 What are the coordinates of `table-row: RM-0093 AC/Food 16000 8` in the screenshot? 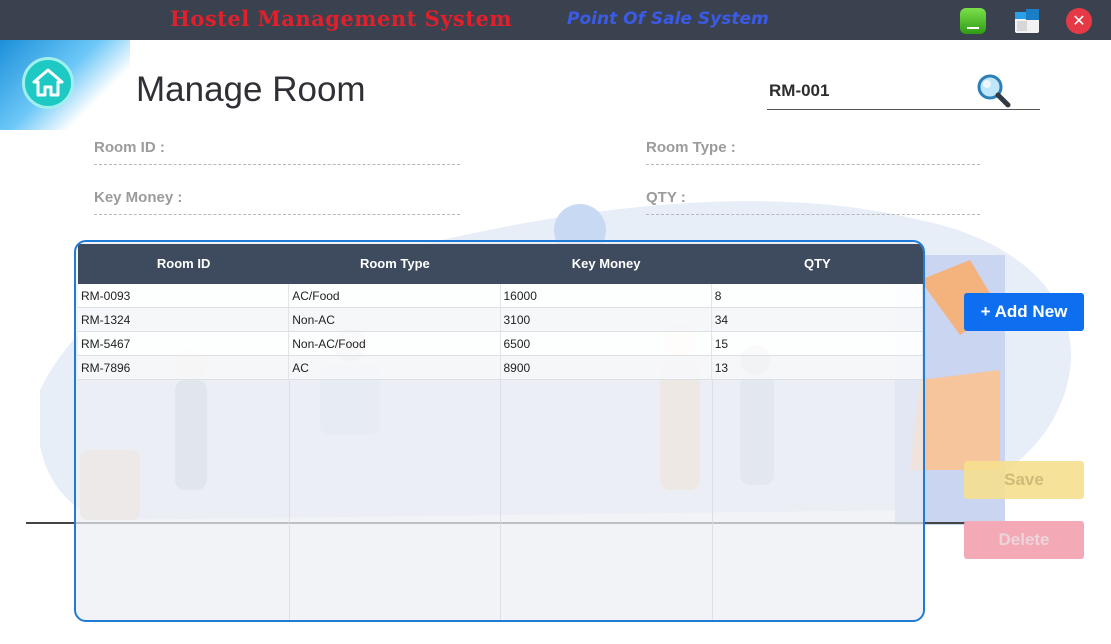 It's located at (500, 296).